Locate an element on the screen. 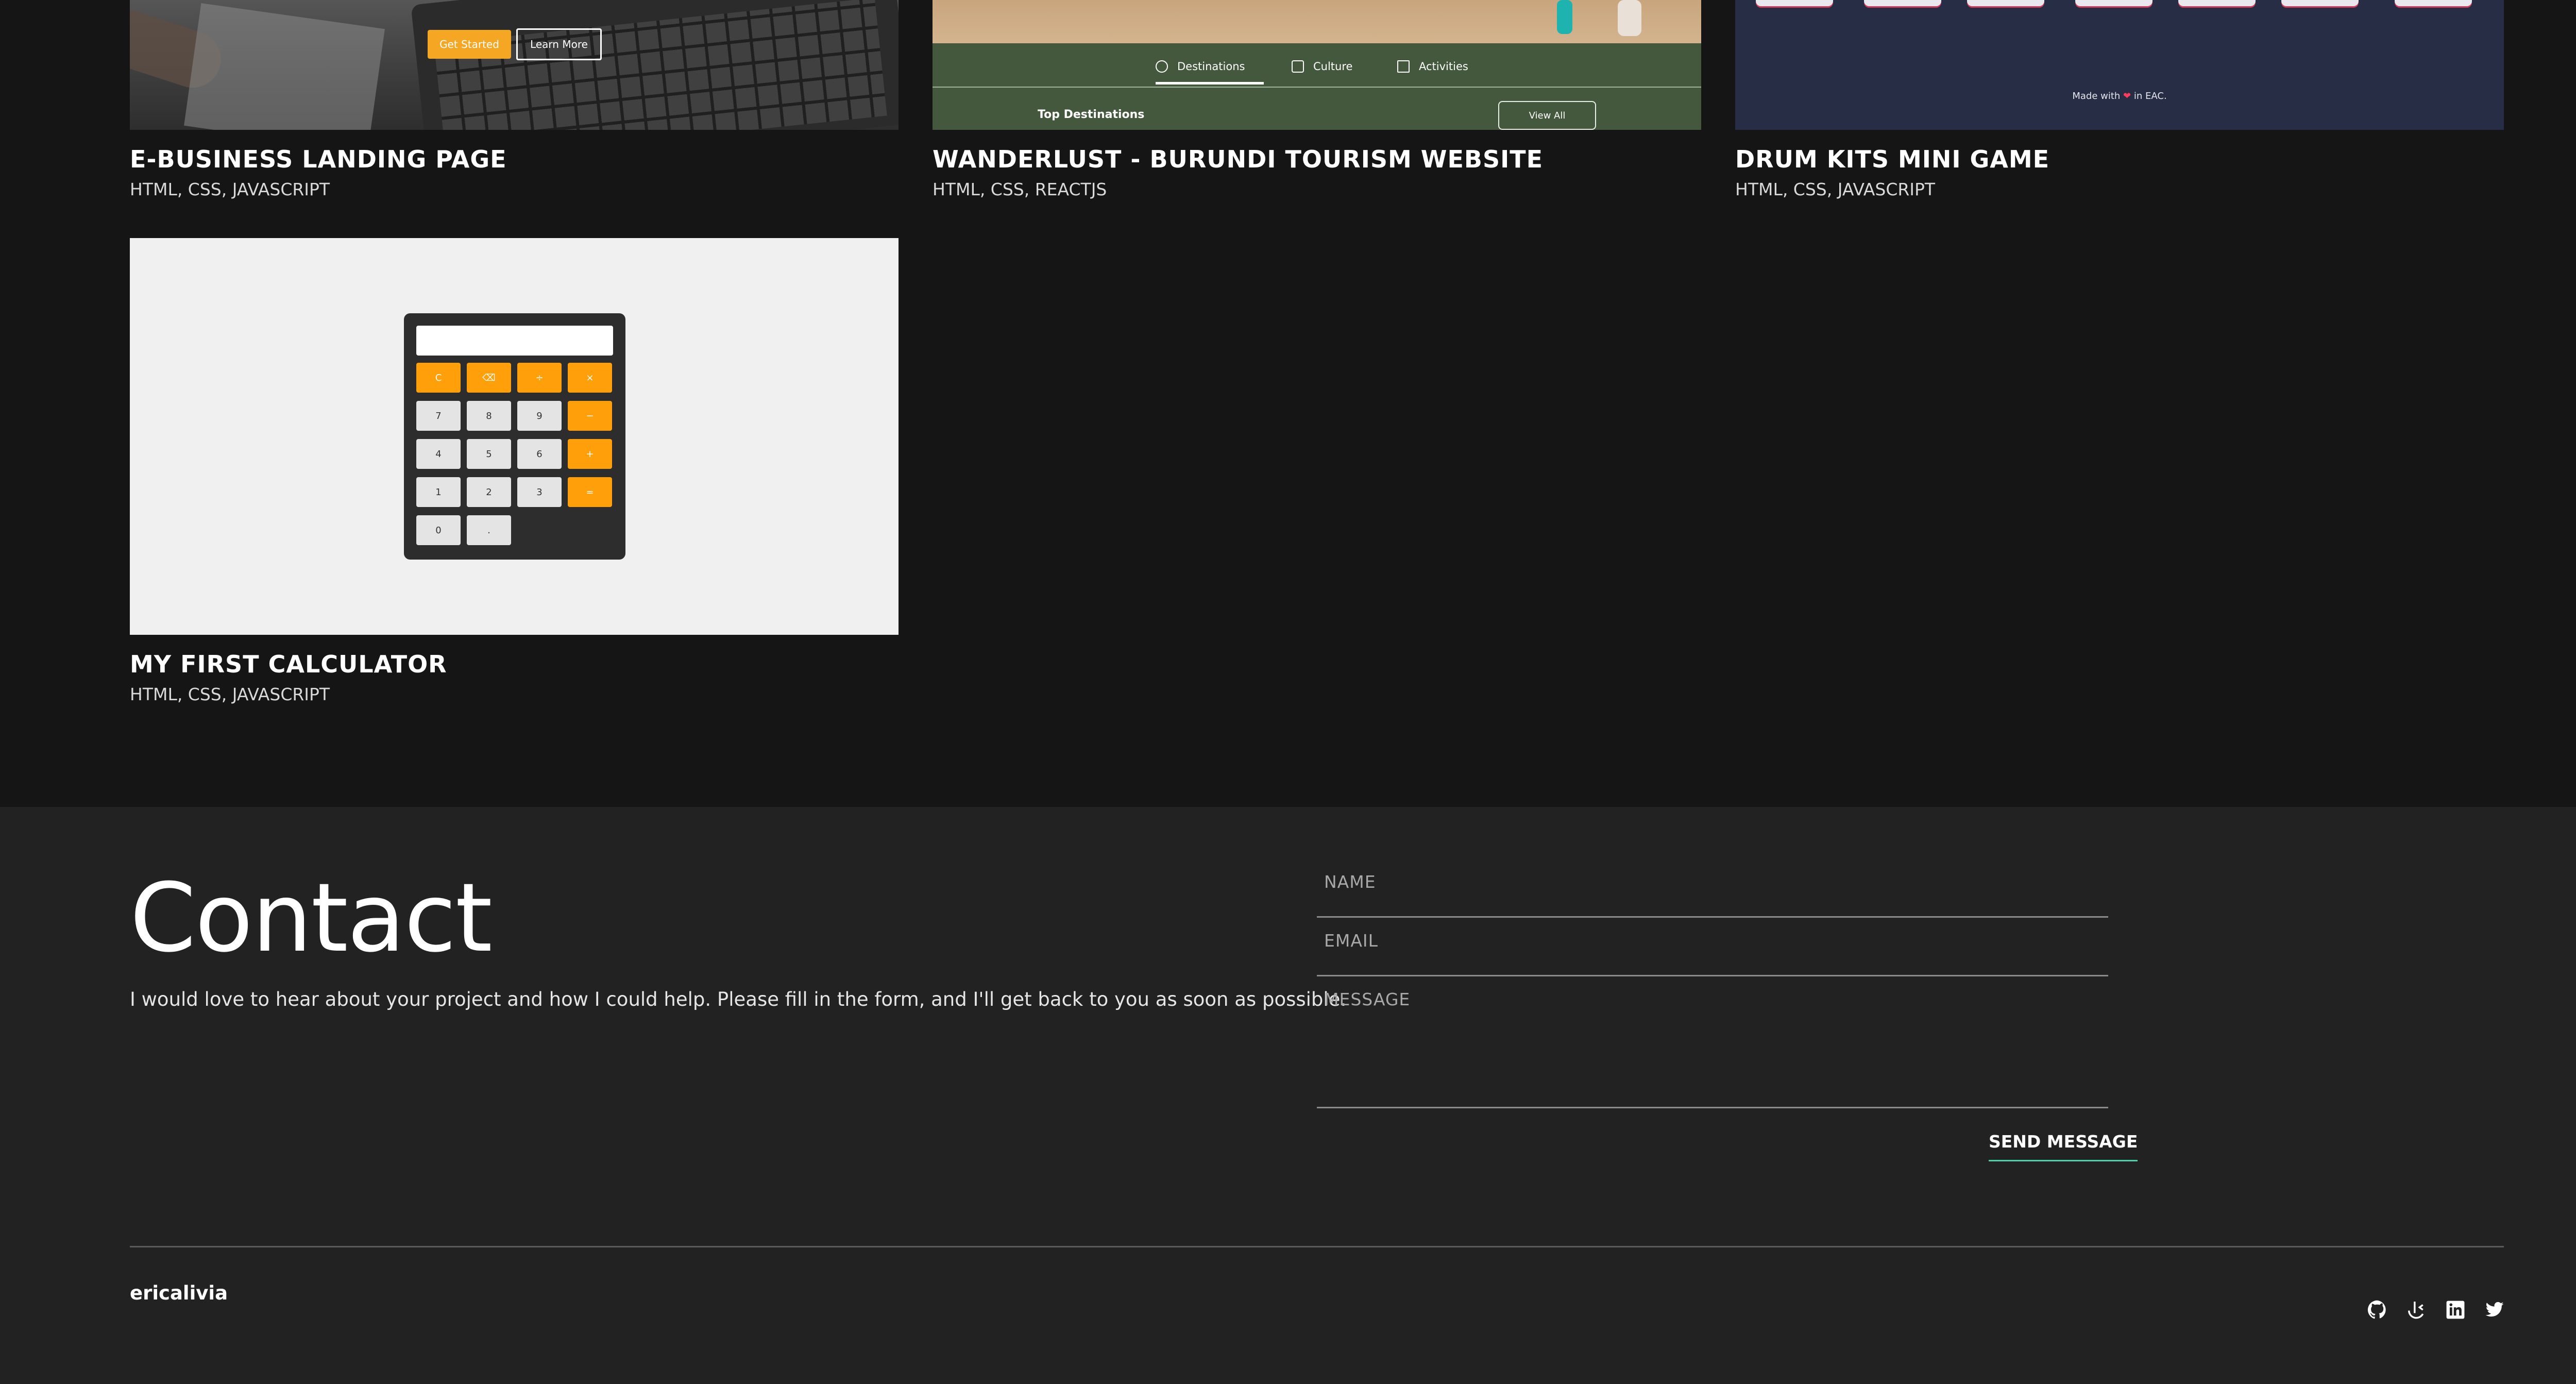  message-placeholder: MESSAGE is located at coordinates (1367, 999).